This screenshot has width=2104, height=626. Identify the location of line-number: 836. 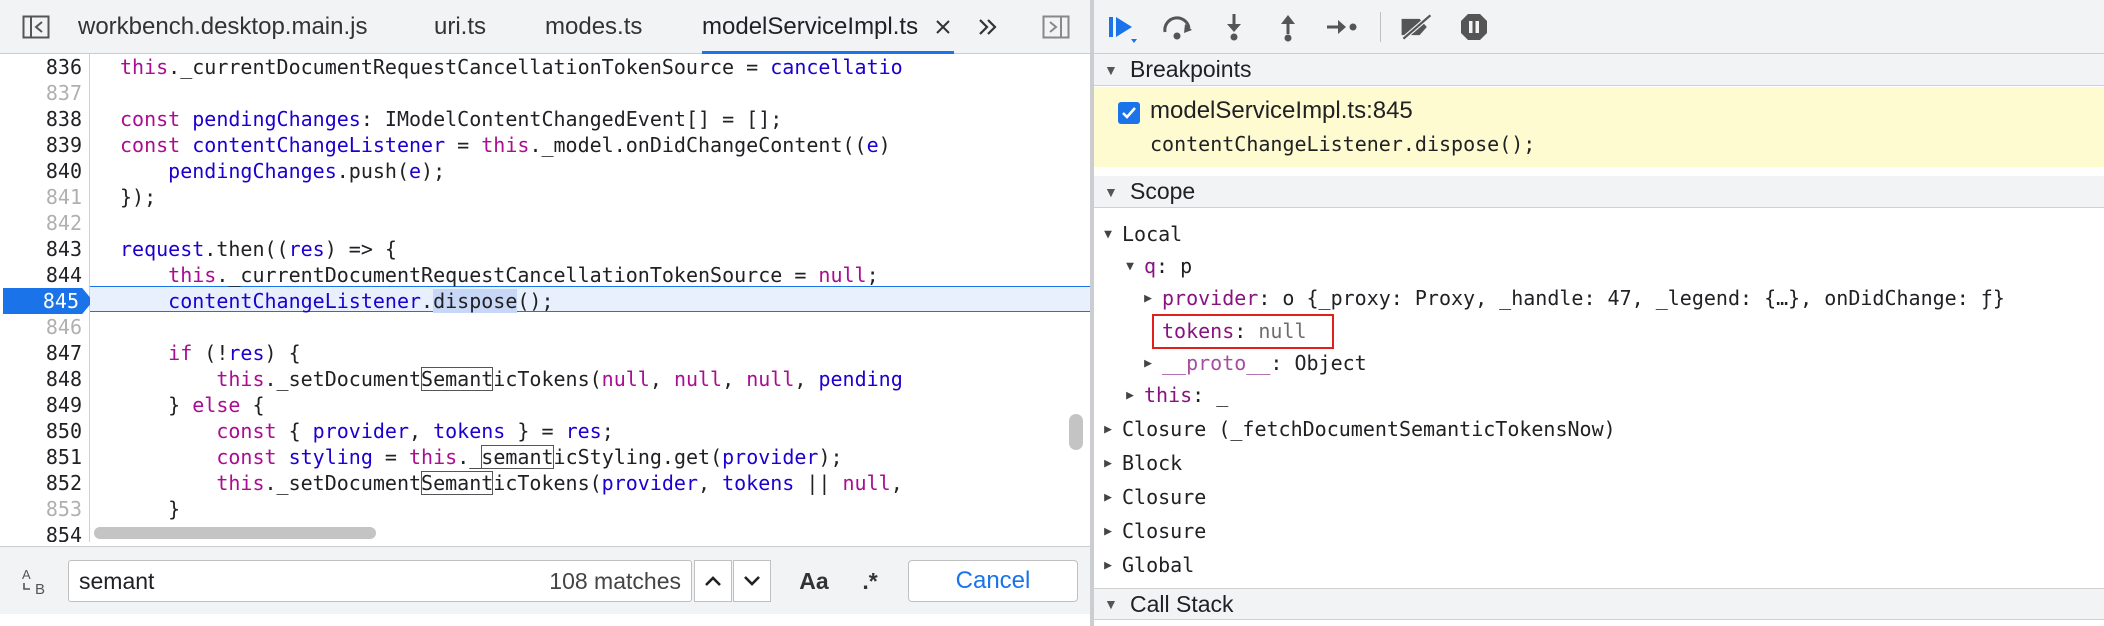
(41, 67).